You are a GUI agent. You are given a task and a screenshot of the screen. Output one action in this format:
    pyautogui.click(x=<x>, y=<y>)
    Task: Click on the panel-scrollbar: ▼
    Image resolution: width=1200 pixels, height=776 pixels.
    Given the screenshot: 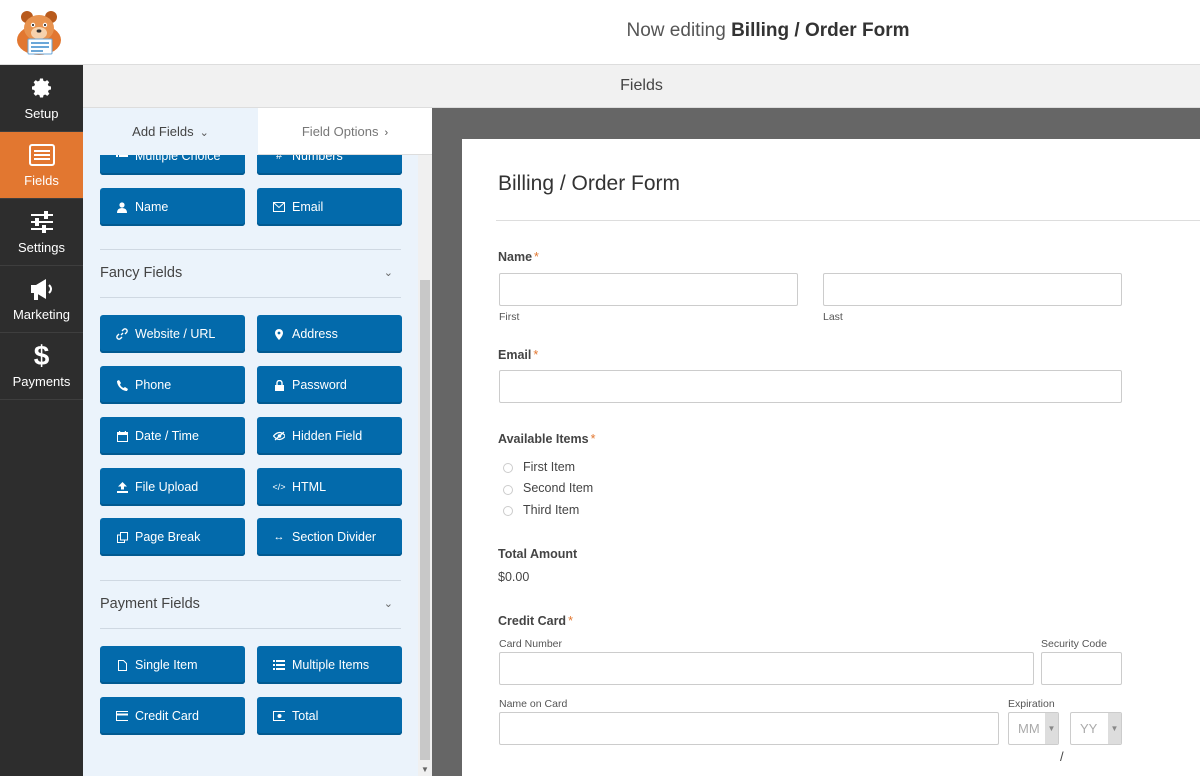 What is the action you would take?
    pyautogui.click(x=425, y=465)
    